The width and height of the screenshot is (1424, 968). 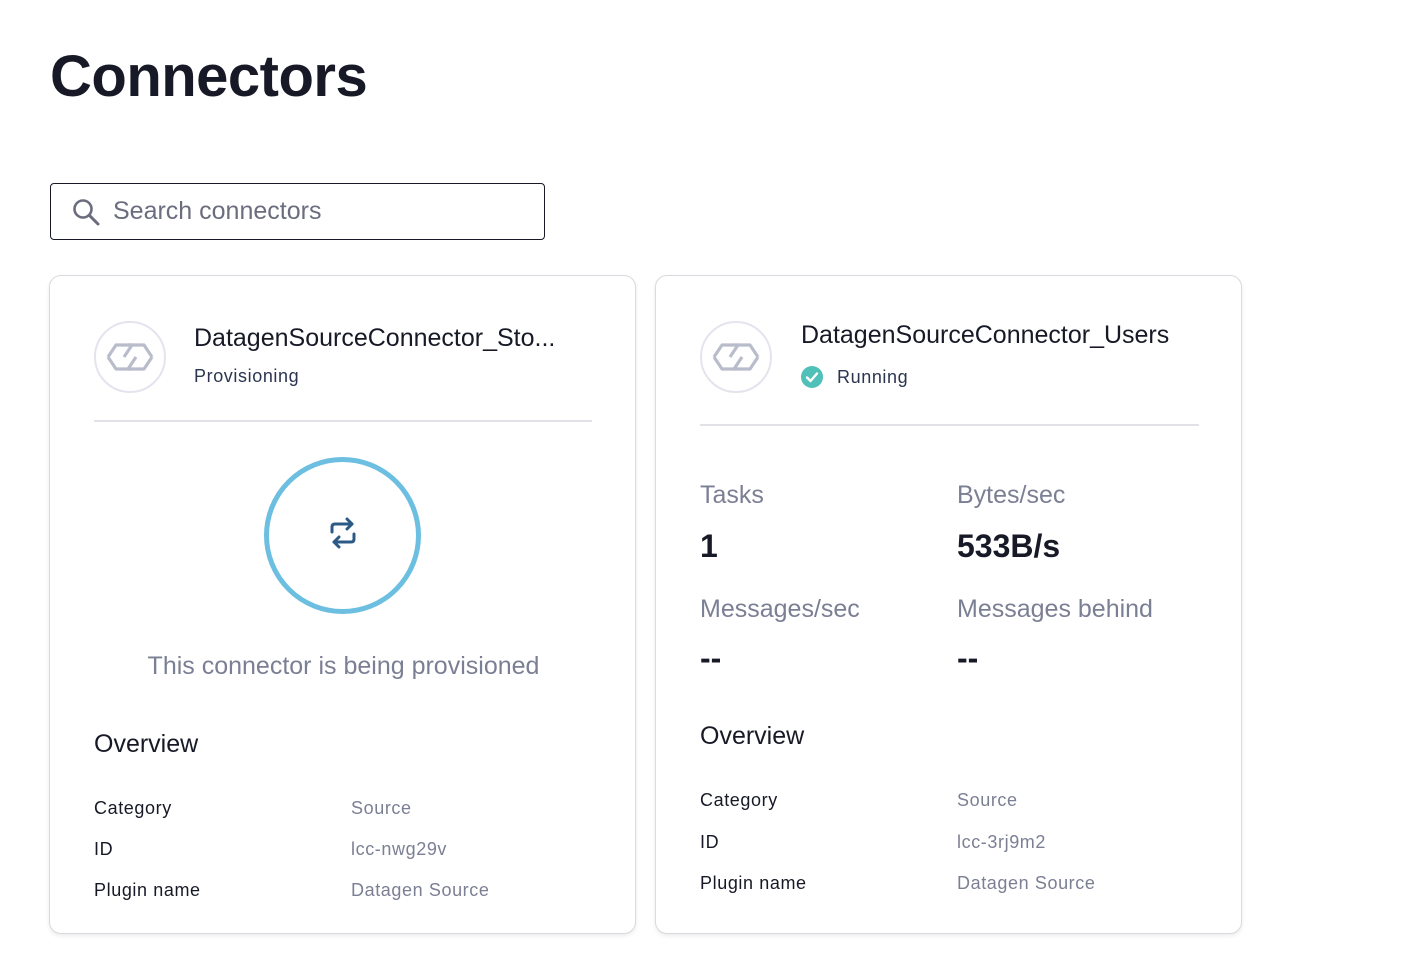 I want to click on messages-per-sec-label: Messages/sec, so click(x=780, y=609).